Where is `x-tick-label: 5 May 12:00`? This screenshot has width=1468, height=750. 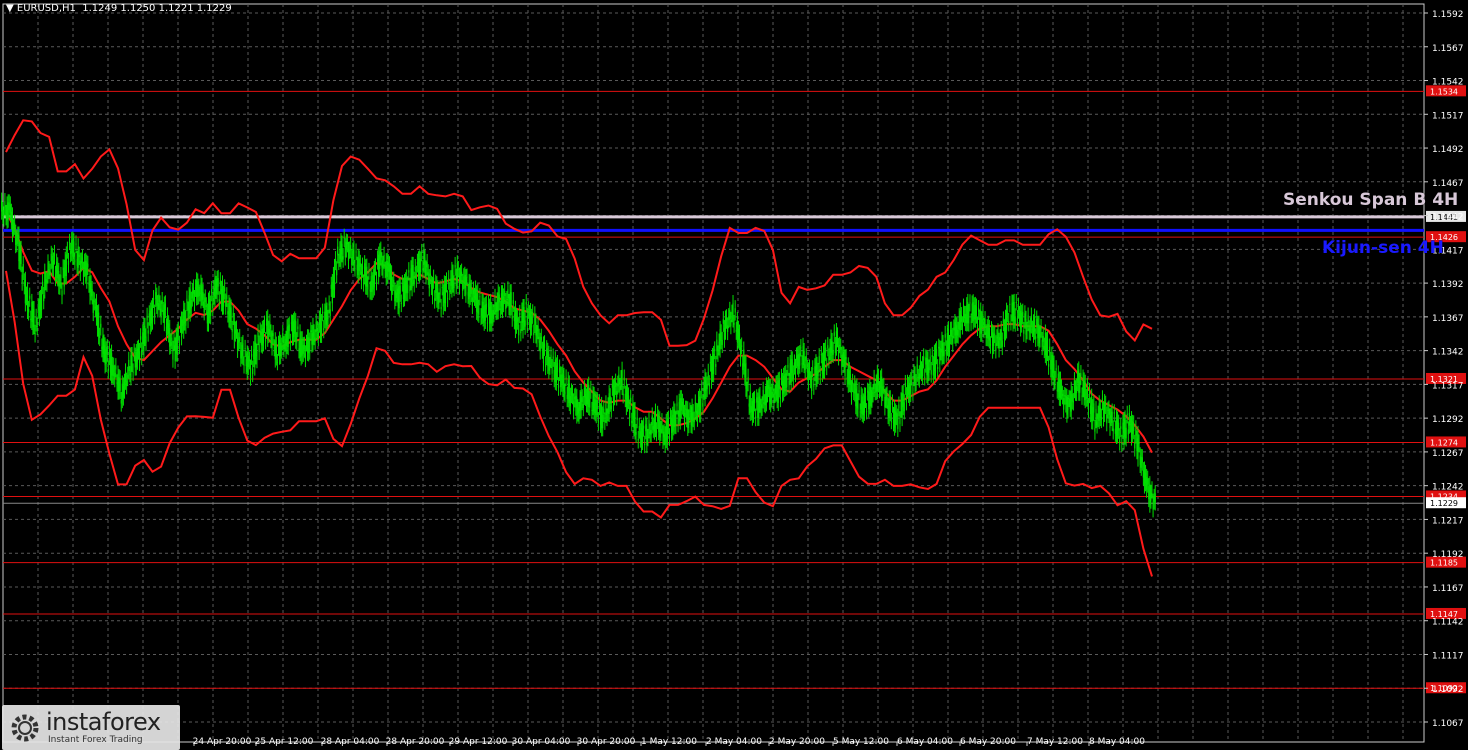
x-tick-label: 5 May 12:00 is located at coordinates (861, 742).